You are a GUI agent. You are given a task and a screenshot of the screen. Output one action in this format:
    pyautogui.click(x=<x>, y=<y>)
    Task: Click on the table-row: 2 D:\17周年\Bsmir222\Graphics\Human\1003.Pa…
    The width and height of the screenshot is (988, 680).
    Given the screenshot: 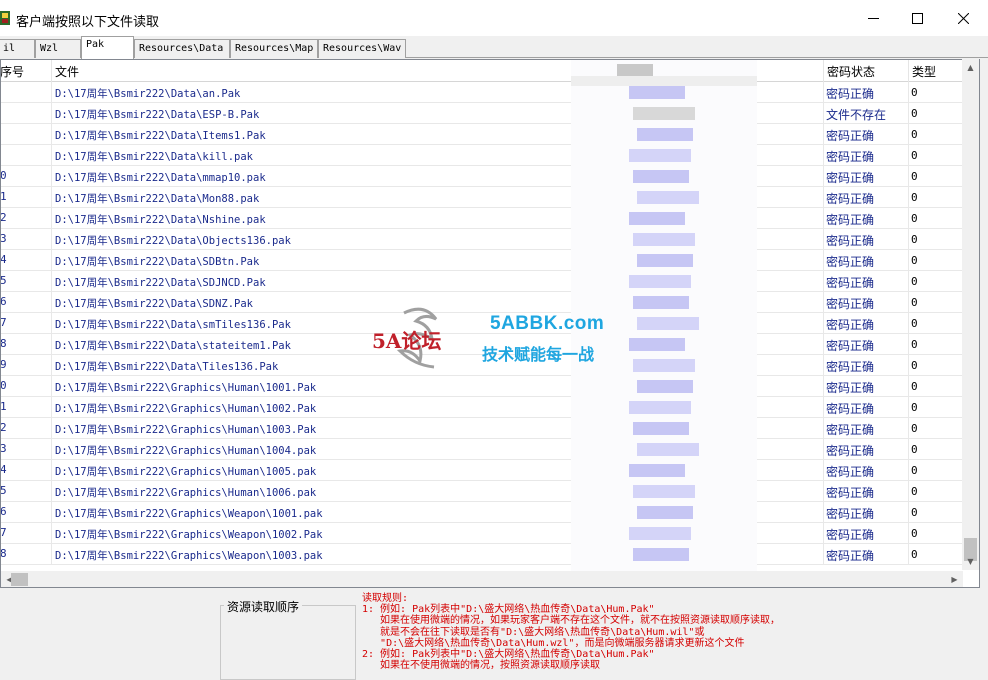 What is the action you would take?
    pyautogui.click(x=482, y=428)
    